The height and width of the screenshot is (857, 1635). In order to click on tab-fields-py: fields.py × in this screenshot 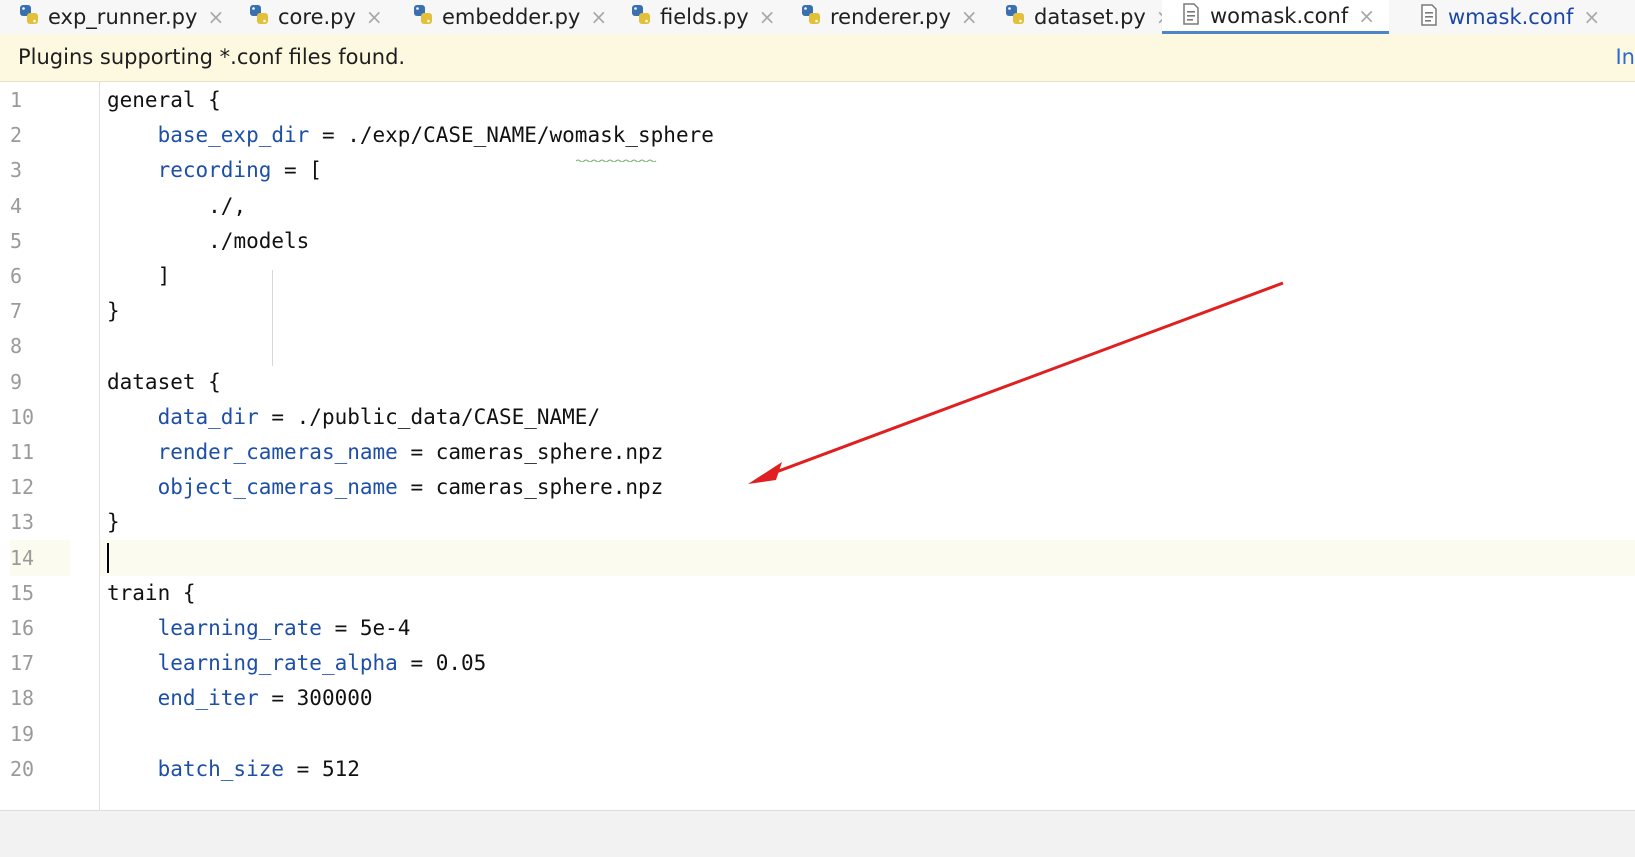, I will do `click(702, 17)`.